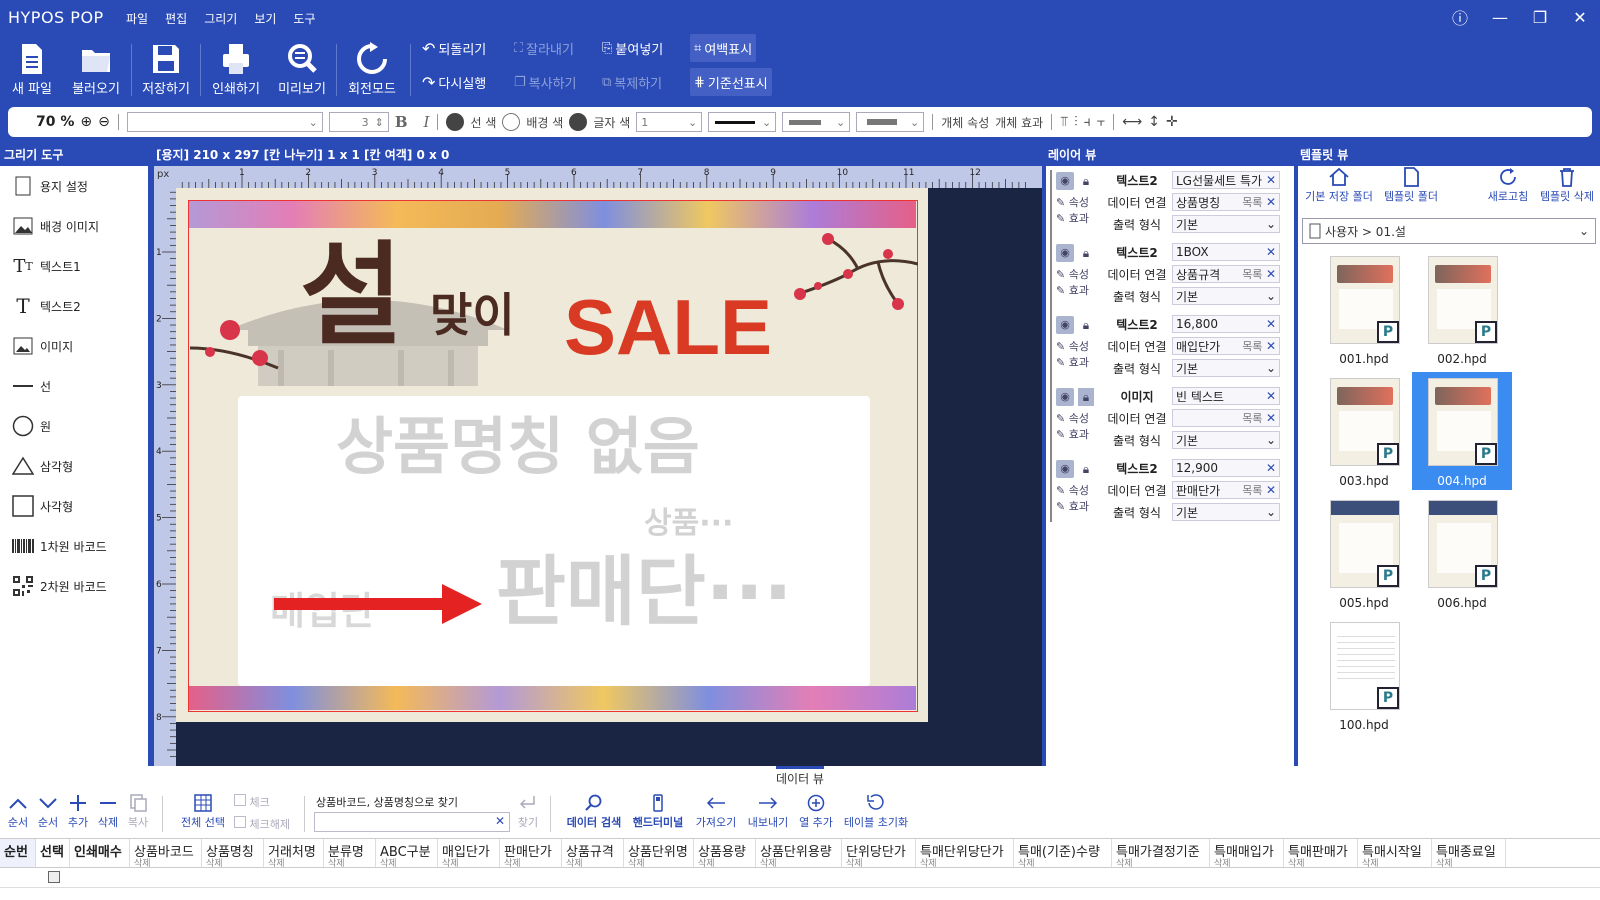 Image resolution: width=1600 pixels, height=900 pixels. I want to click on column-header: ABC구분 삭제, so click(407, 853).